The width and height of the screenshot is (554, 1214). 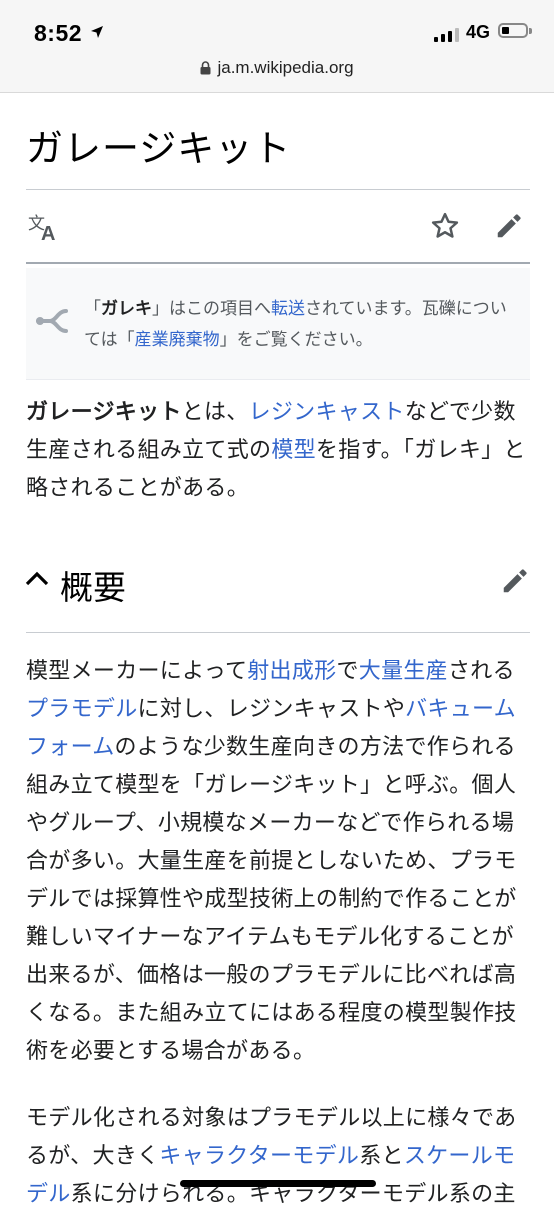 I want to click on character-model-link: キャラクターモデル, so click(x=259, y=1156).